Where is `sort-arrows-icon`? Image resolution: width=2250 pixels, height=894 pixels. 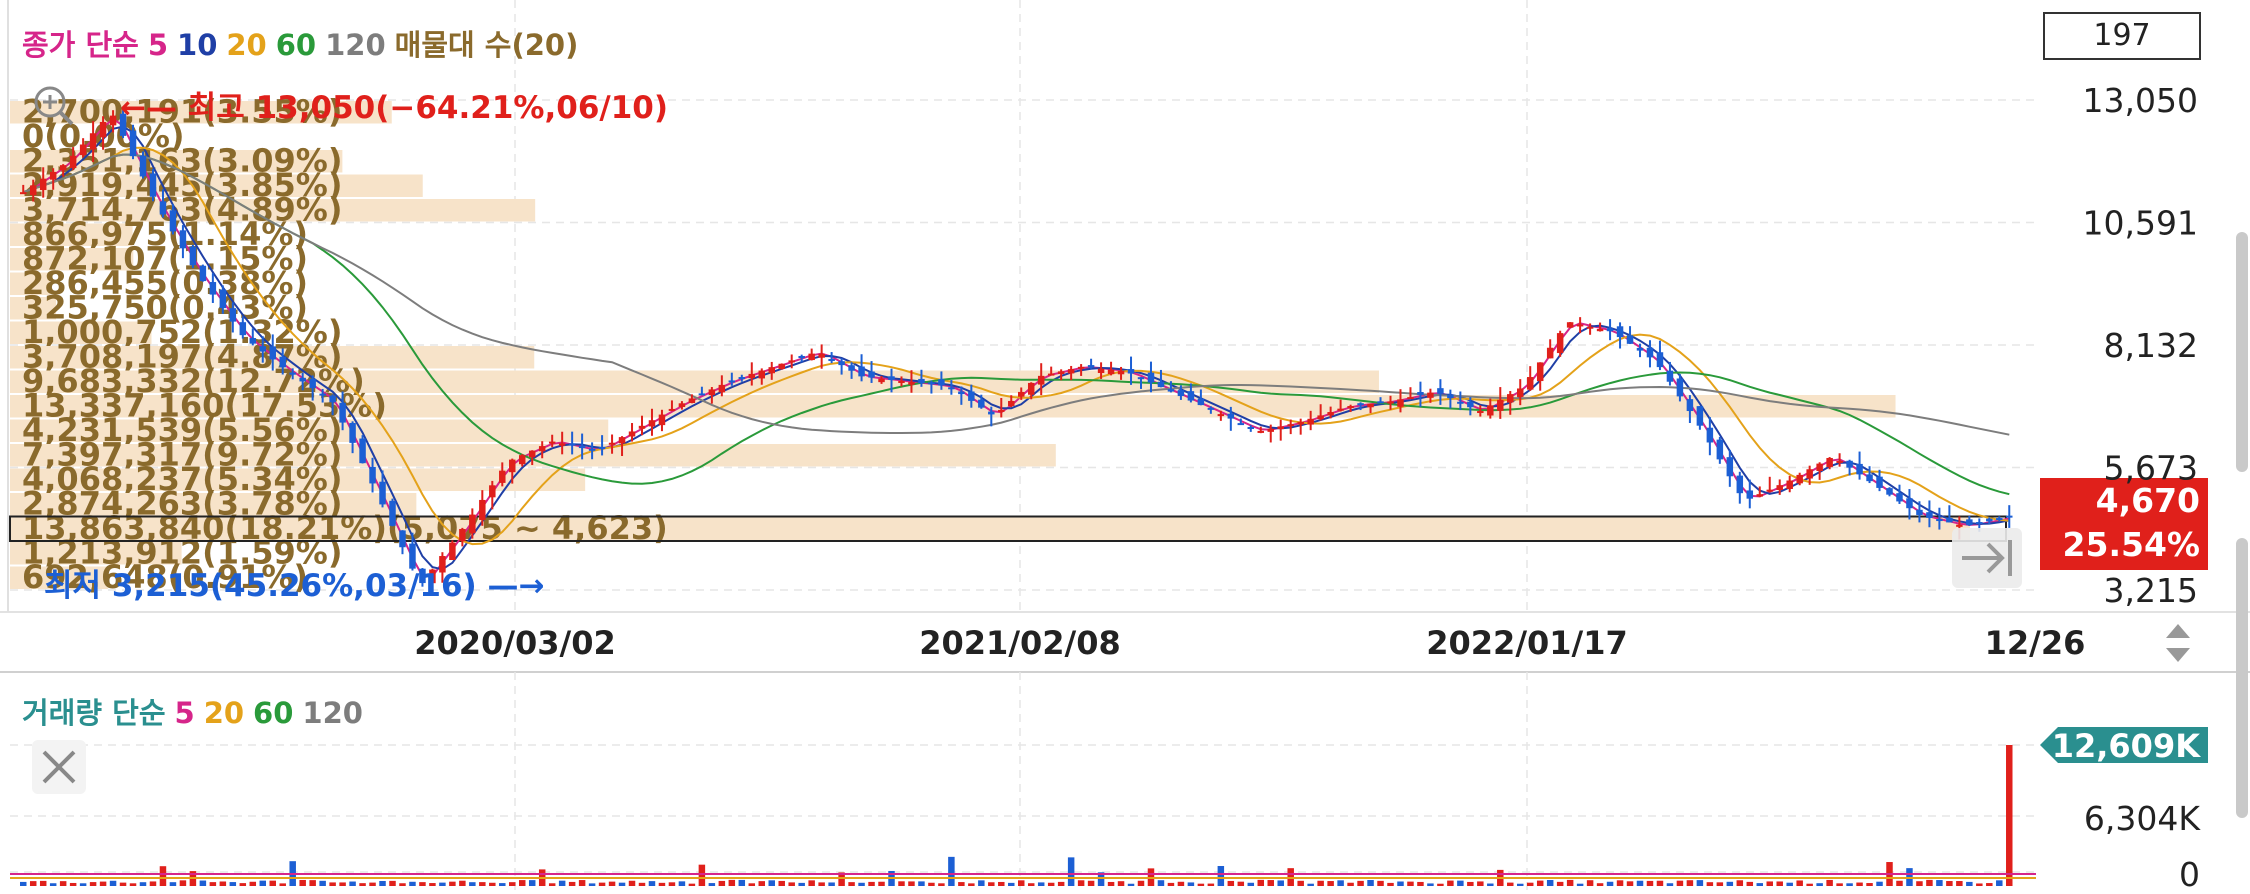
sort-arrows-icon is located at coordinates (2178, 643).